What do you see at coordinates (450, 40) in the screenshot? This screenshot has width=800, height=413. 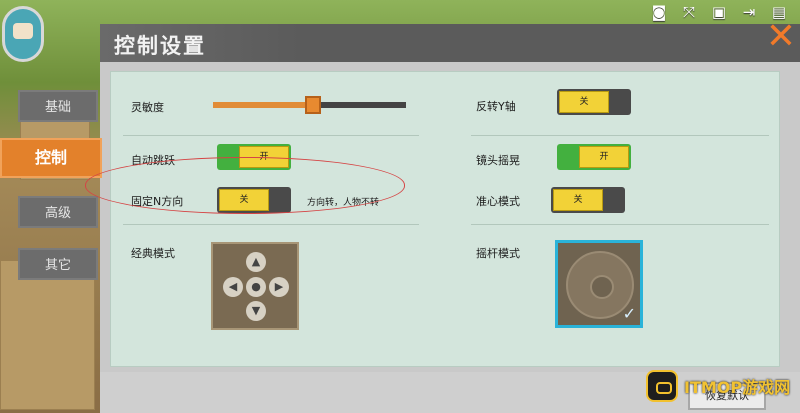 I see `title-bar: 控制设置 ✕` at bounding box center [450, 40].